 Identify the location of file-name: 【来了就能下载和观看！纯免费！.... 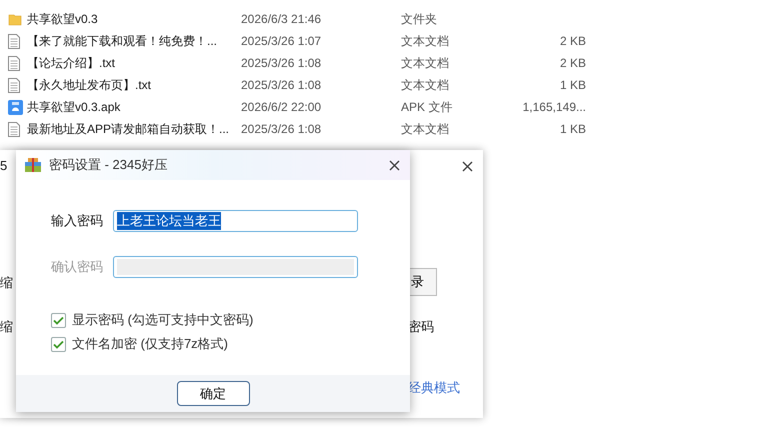
(134, 41).